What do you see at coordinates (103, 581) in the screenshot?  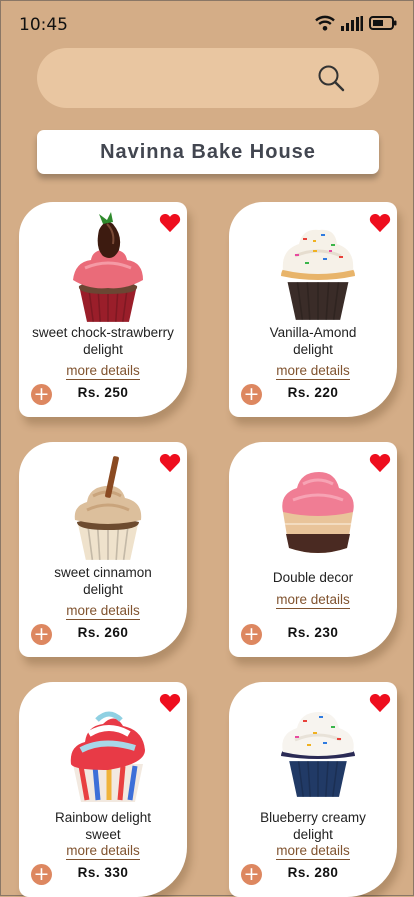 I see `product-name: sweet cinnamon delight` at bounding box center [103, 581].